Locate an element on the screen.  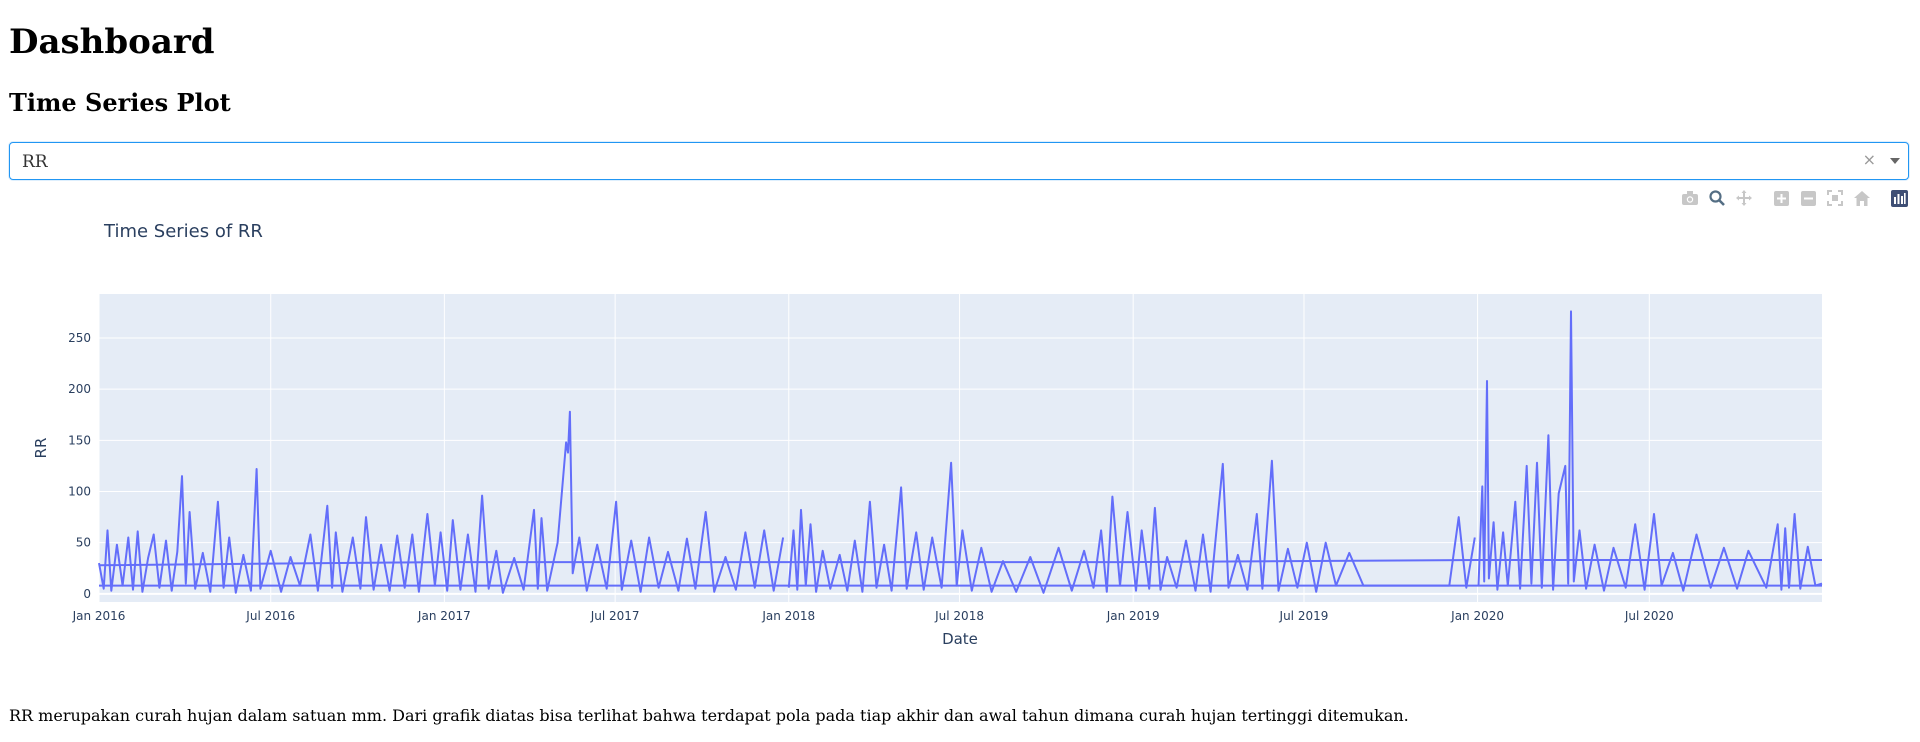
y-tick-label: 0 is located at coordinates (87, 594).